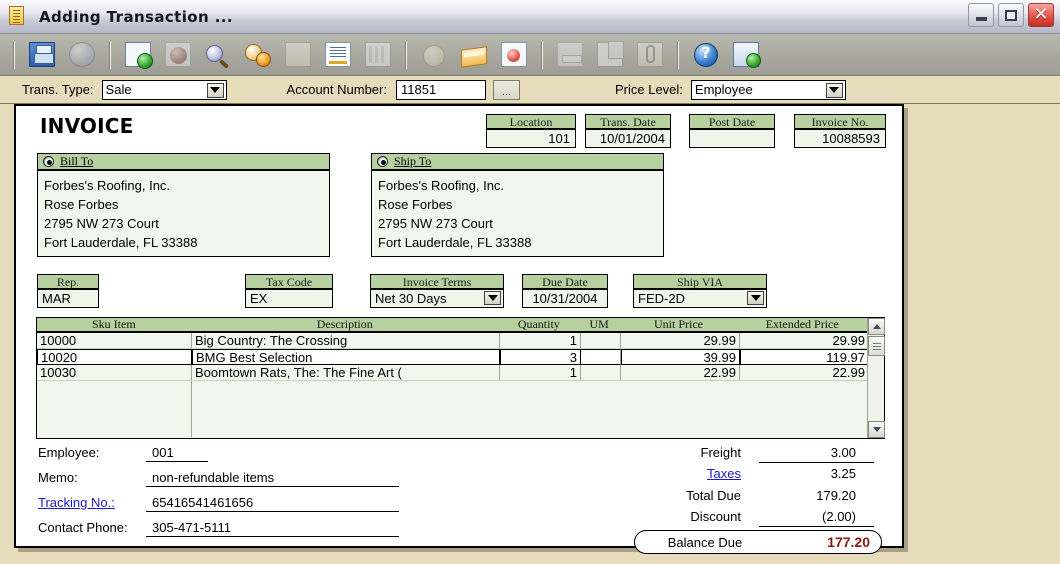 The image size is (1060, 564). I want to click on cell-unit-price: 29.99, so click(680, 341).